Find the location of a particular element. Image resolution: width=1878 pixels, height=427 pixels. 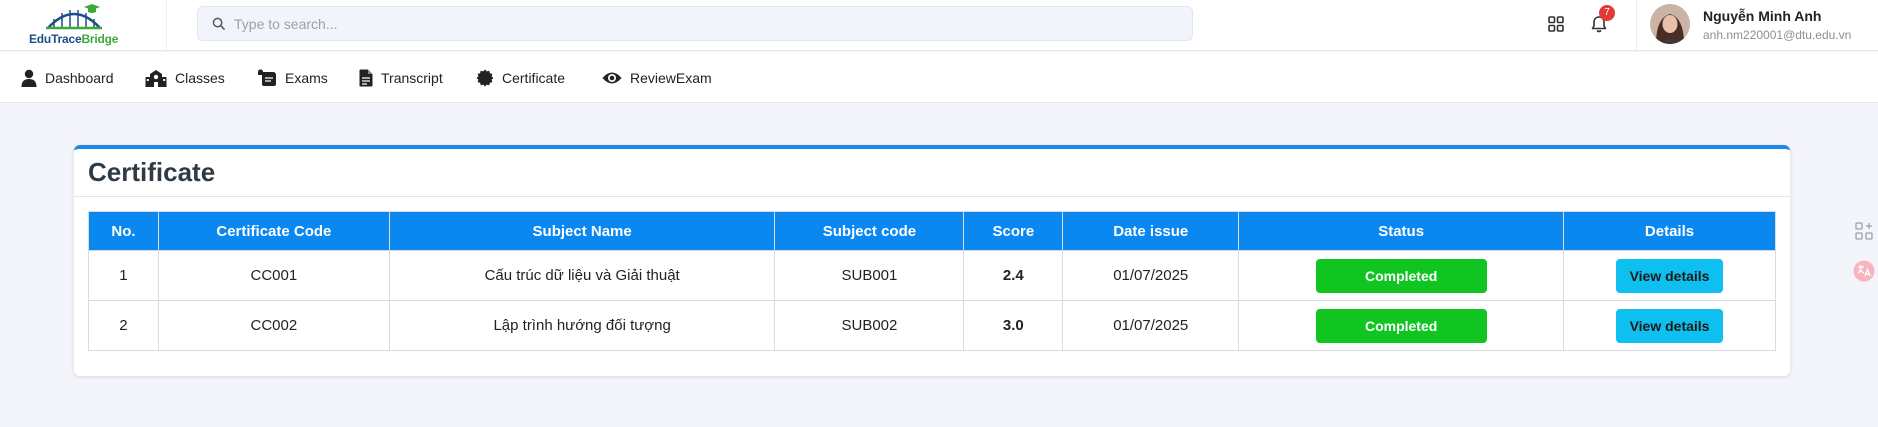

nav-item-label: Exams is located at coordinates (306, 78).